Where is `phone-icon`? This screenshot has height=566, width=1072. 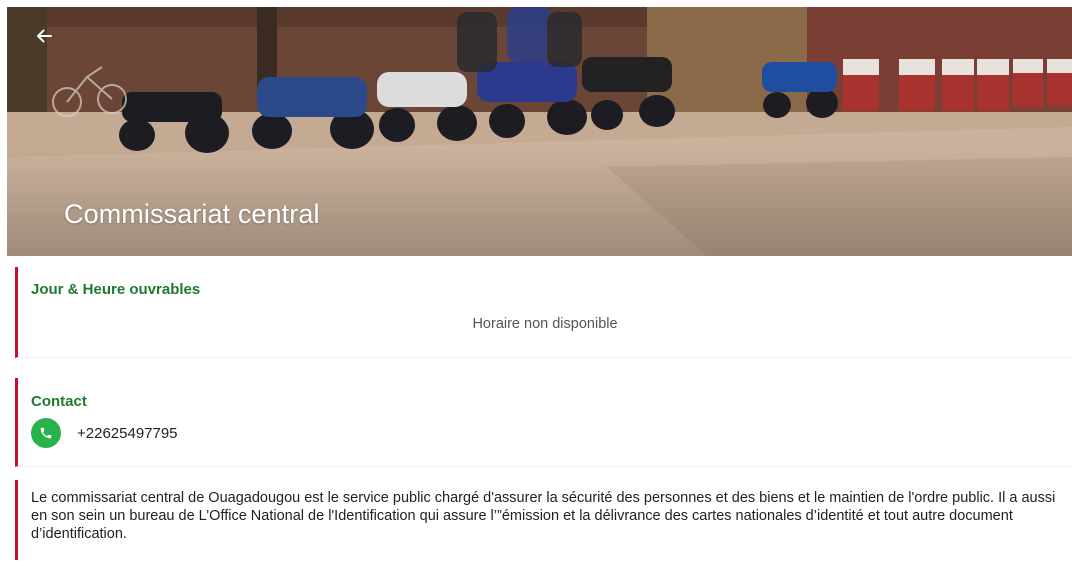 phone-icon is located at coordinates (46, 433).